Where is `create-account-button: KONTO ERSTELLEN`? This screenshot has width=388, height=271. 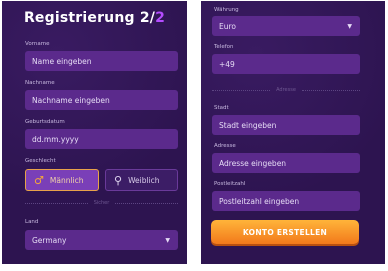 create-account-button: KONTO ERSTELLEN is located at coordinates (285, 232).